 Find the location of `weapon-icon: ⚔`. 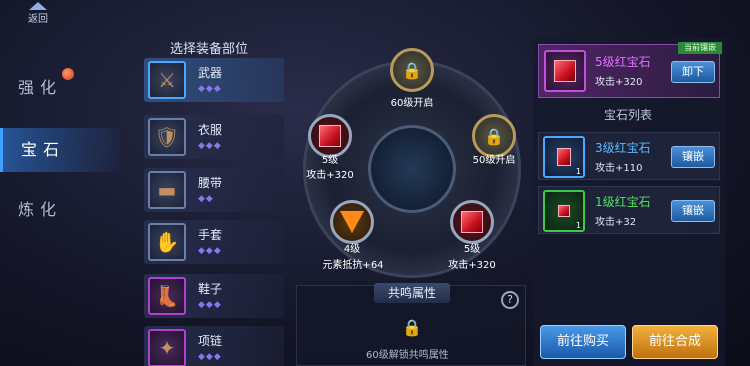

weapon-icon: ⚔ is located at coordinates (167, 80).